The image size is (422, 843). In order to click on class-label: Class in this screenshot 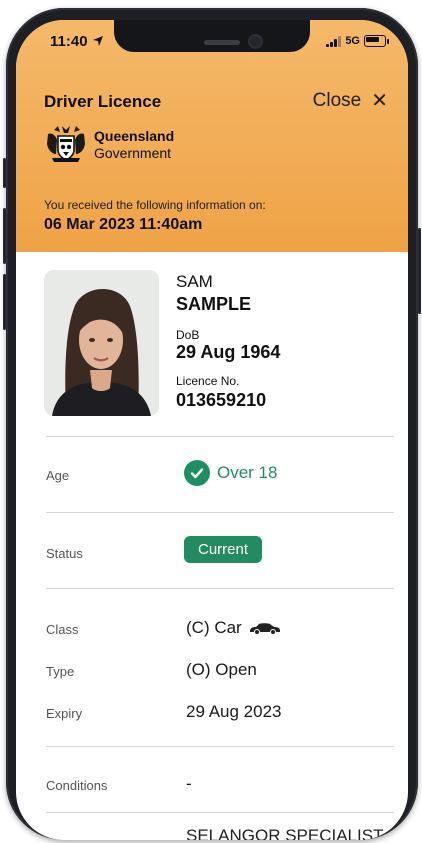, I will do `click(62, 629)`.